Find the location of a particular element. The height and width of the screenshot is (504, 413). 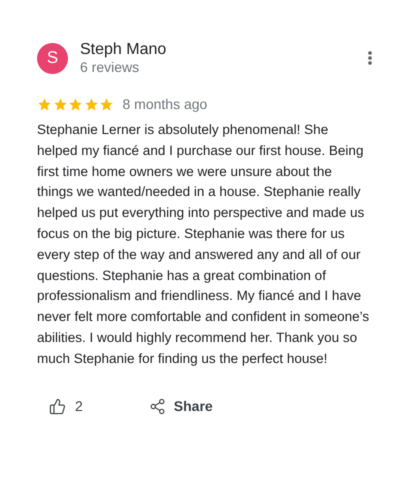

review-time: 8 months ago is located at coordinates (165, 104).